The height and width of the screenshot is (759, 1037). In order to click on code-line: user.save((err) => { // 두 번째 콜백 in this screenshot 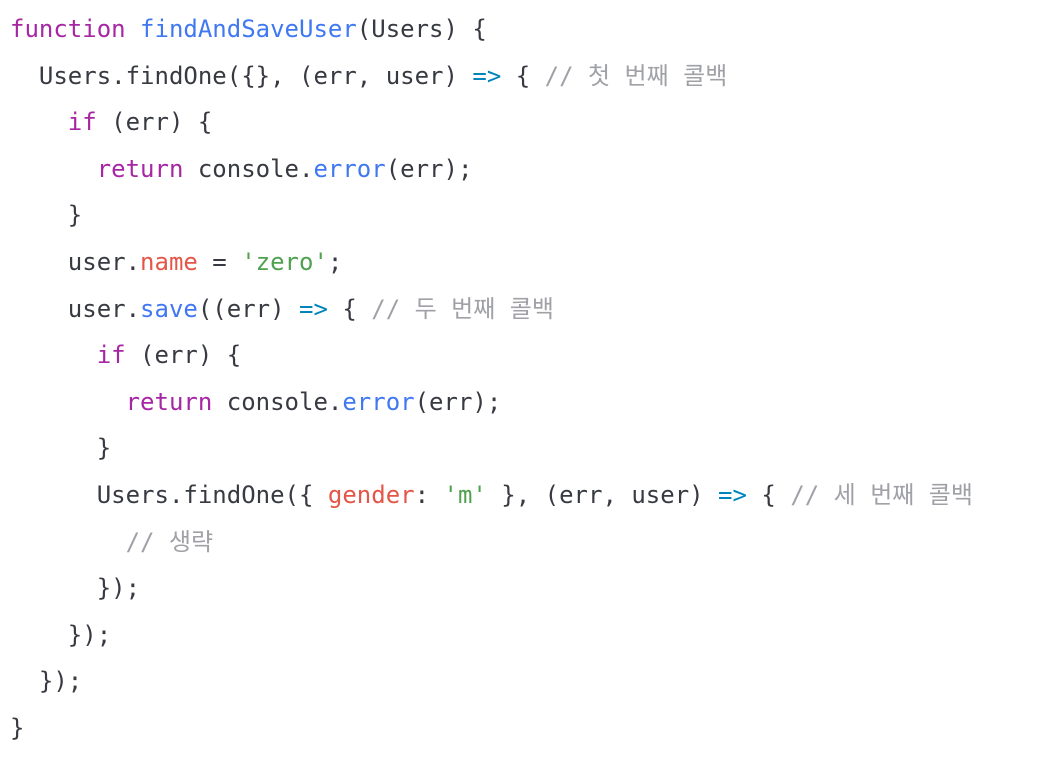, I will do `click(282, 309)`.